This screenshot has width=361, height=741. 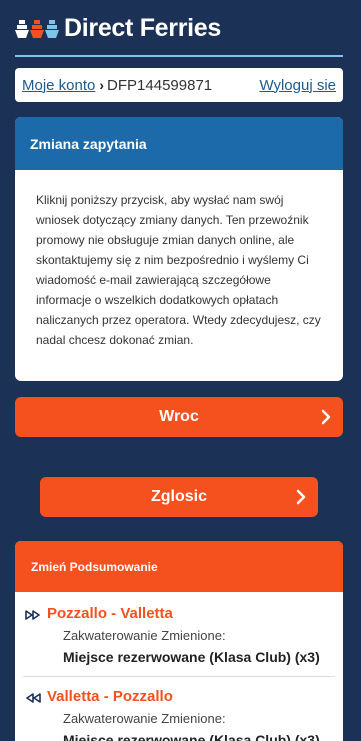 I want to click on change-summary-title: Zmień Podsumowanie, so click(x=179, y=566).